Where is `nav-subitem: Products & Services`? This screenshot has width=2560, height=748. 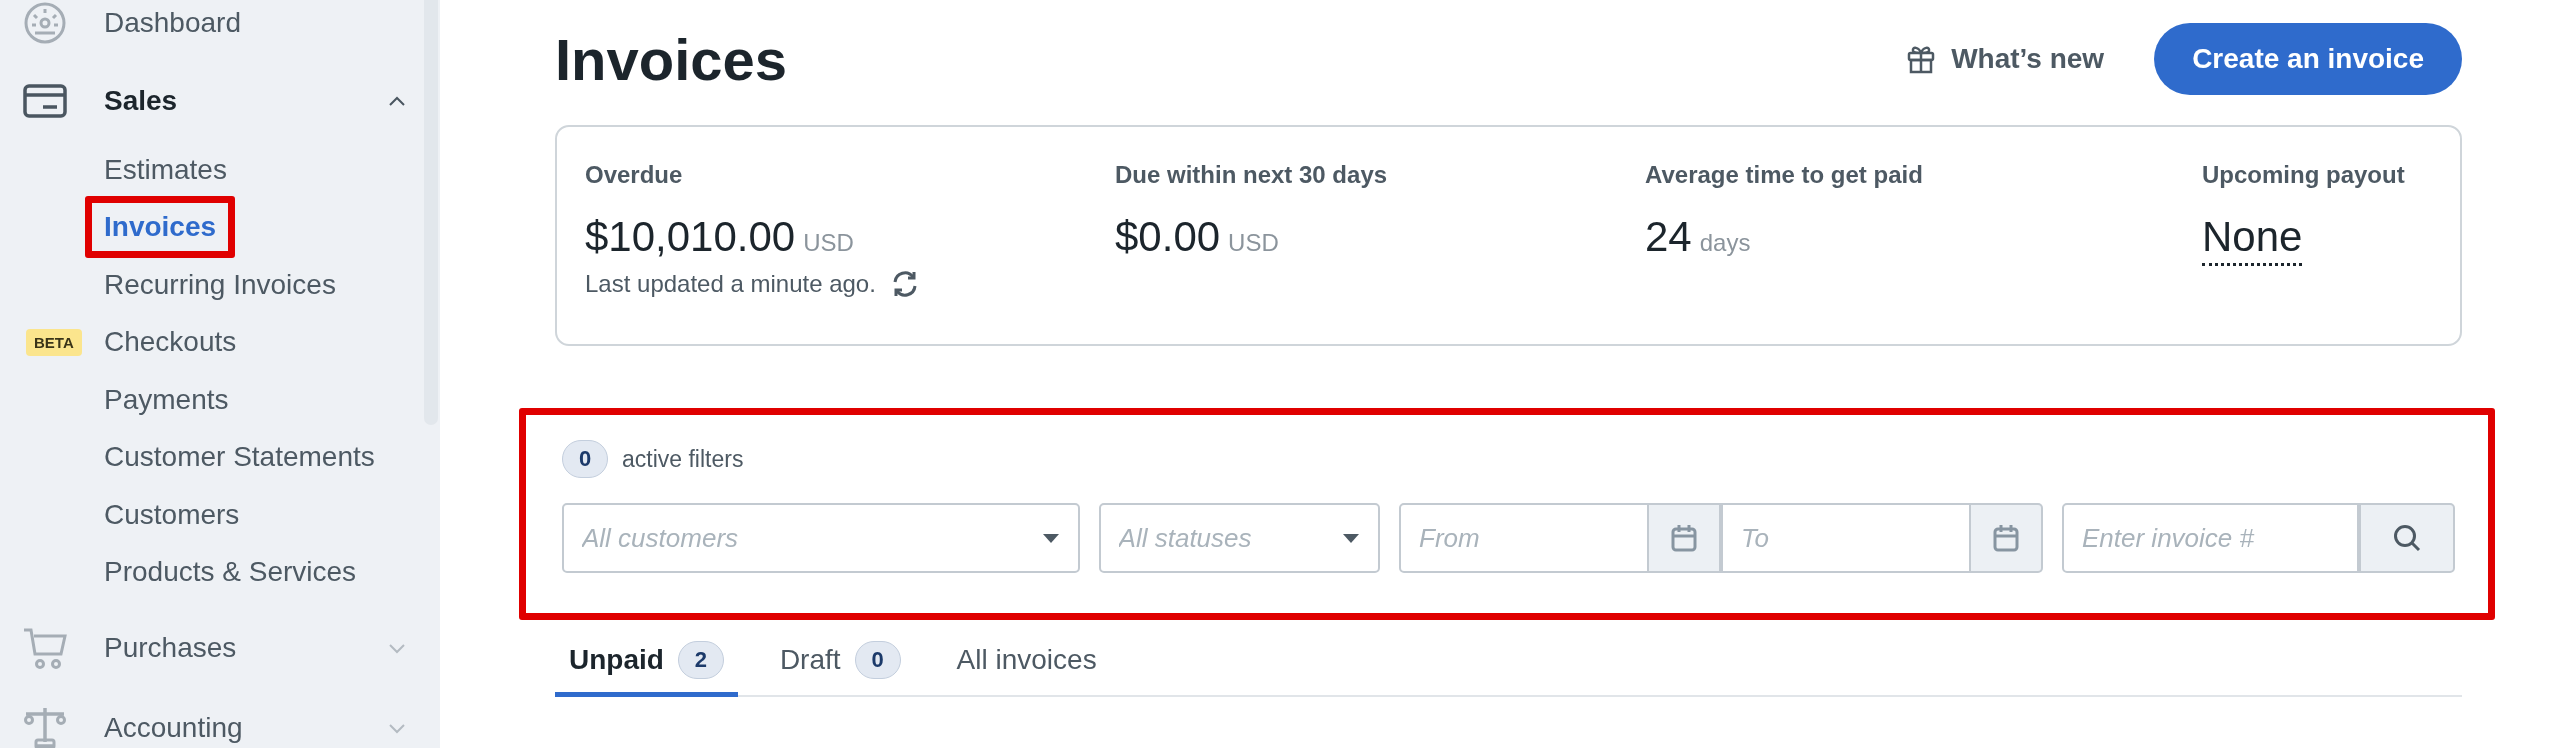
nav-subitem: Products & Services is located at coordinates (230, 572).